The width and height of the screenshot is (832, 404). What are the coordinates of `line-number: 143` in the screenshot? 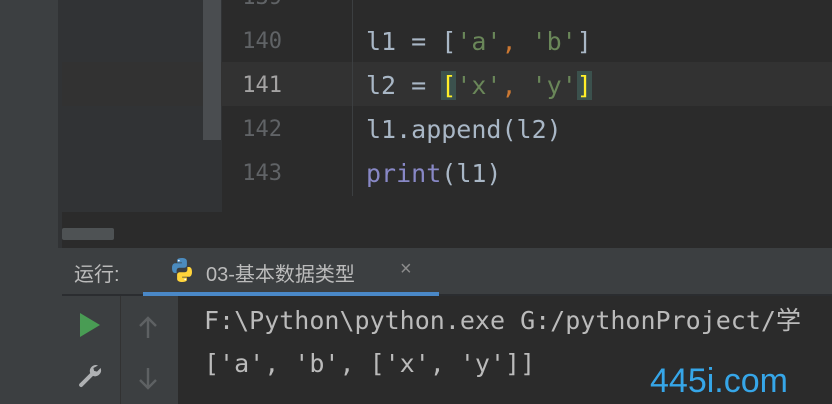 It's located at (262, 173).